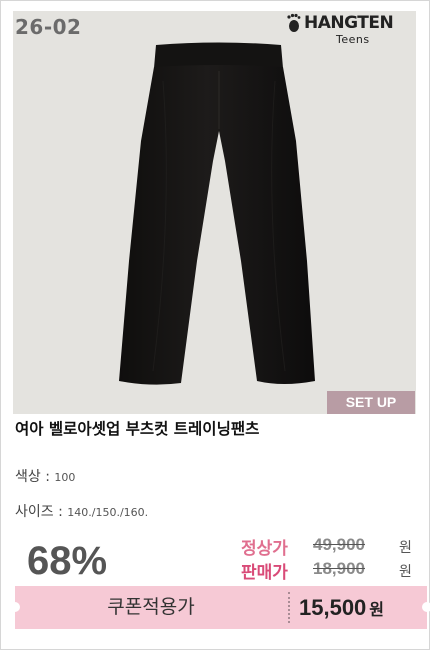 The width and height of the screenshot is (430, 650). What do you see at coordinates (220, 608) in the screenshot?
I see `coupon-price-banner: 쿠폰적용가 15,500 원` at bounding box center [220, 608].